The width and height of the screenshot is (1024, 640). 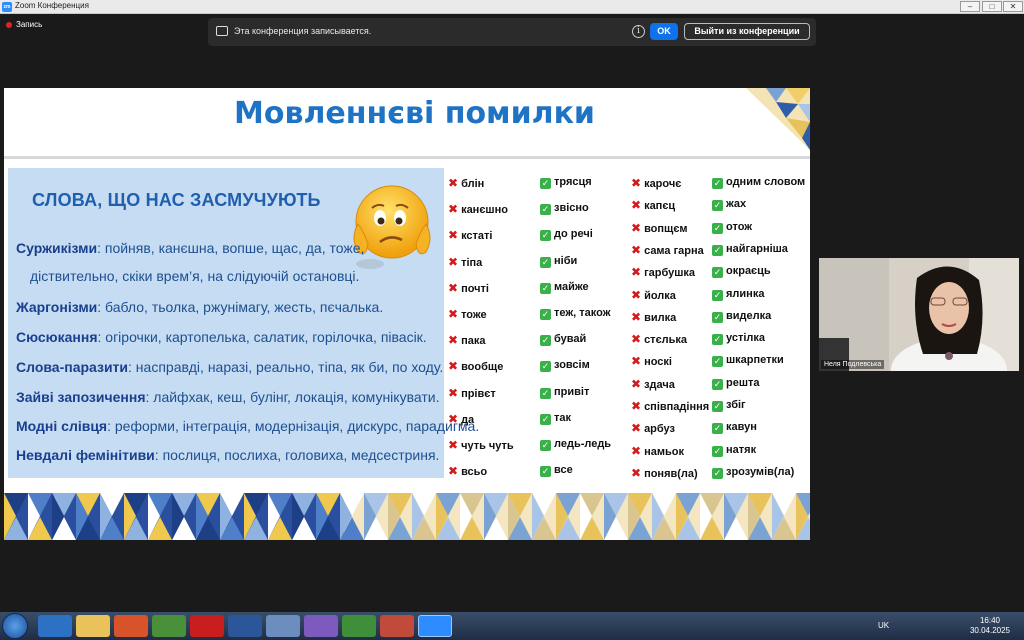 I want to click on wrong-word-item: ✖ сама гарна, so click(x=667, y=250).